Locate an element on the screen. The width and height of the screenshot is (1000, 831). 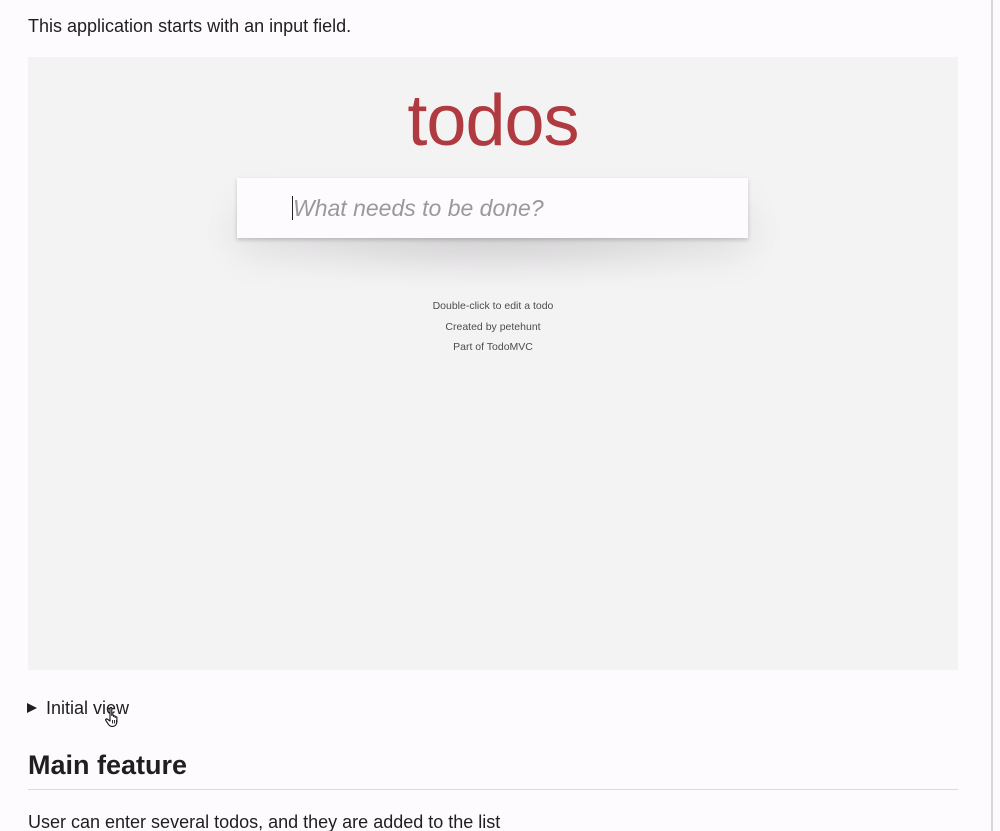
window-edge is located at coordinates (992, 415).